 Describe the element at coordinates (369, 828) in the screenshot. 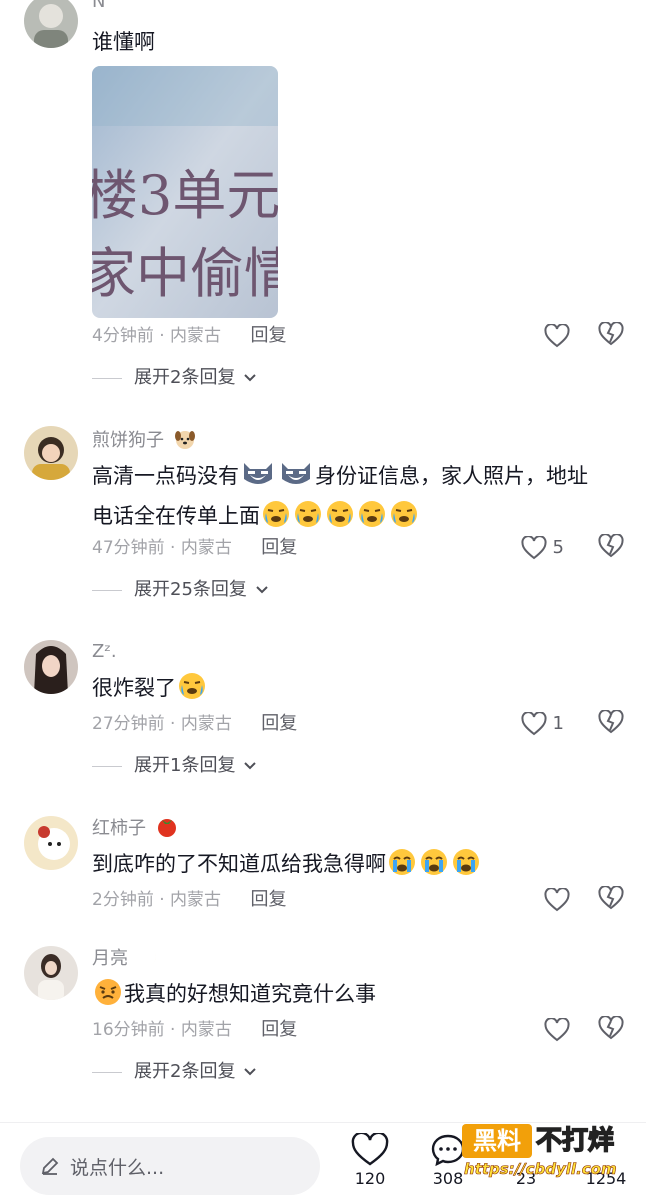

I see `comment-username: 红柿子` at that location.